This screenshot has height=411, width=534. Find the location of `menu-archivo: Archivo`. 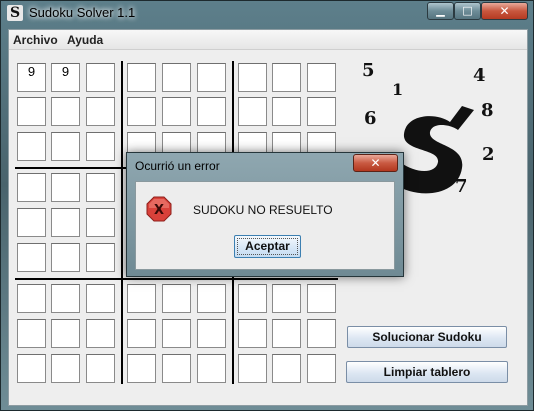

menu-archivo: Archivo is located at coordinates (35, 40).